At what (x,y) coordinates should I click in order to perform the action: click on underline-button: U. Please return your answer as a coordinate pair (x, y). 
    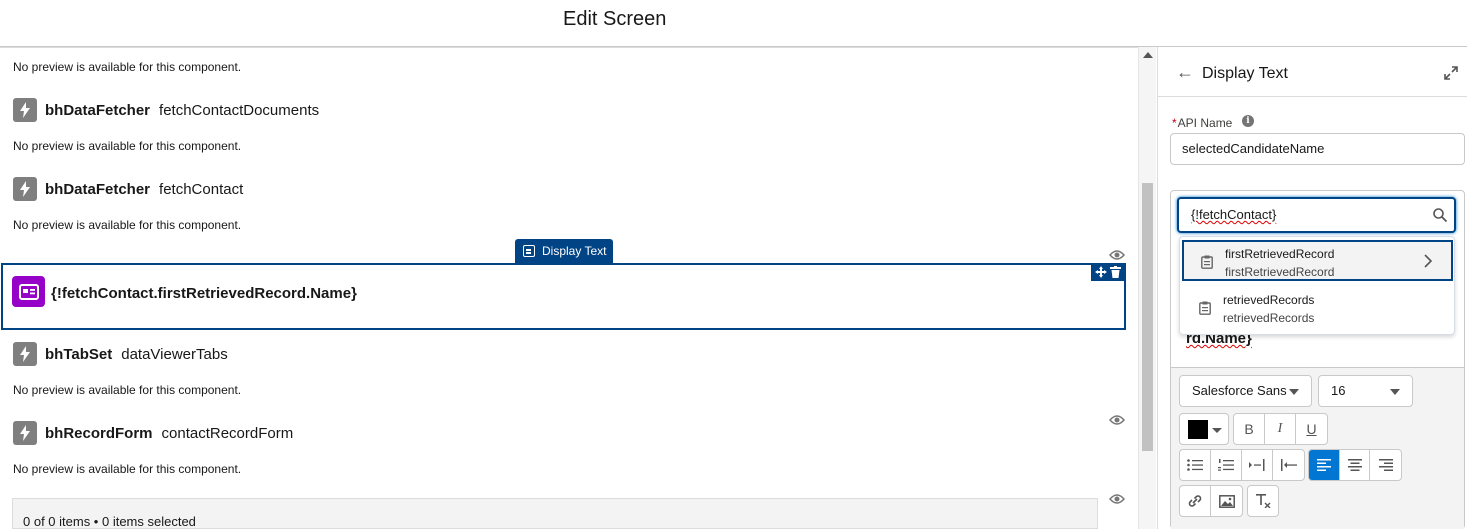
    Looking at the image, I should click on (1311, 429).